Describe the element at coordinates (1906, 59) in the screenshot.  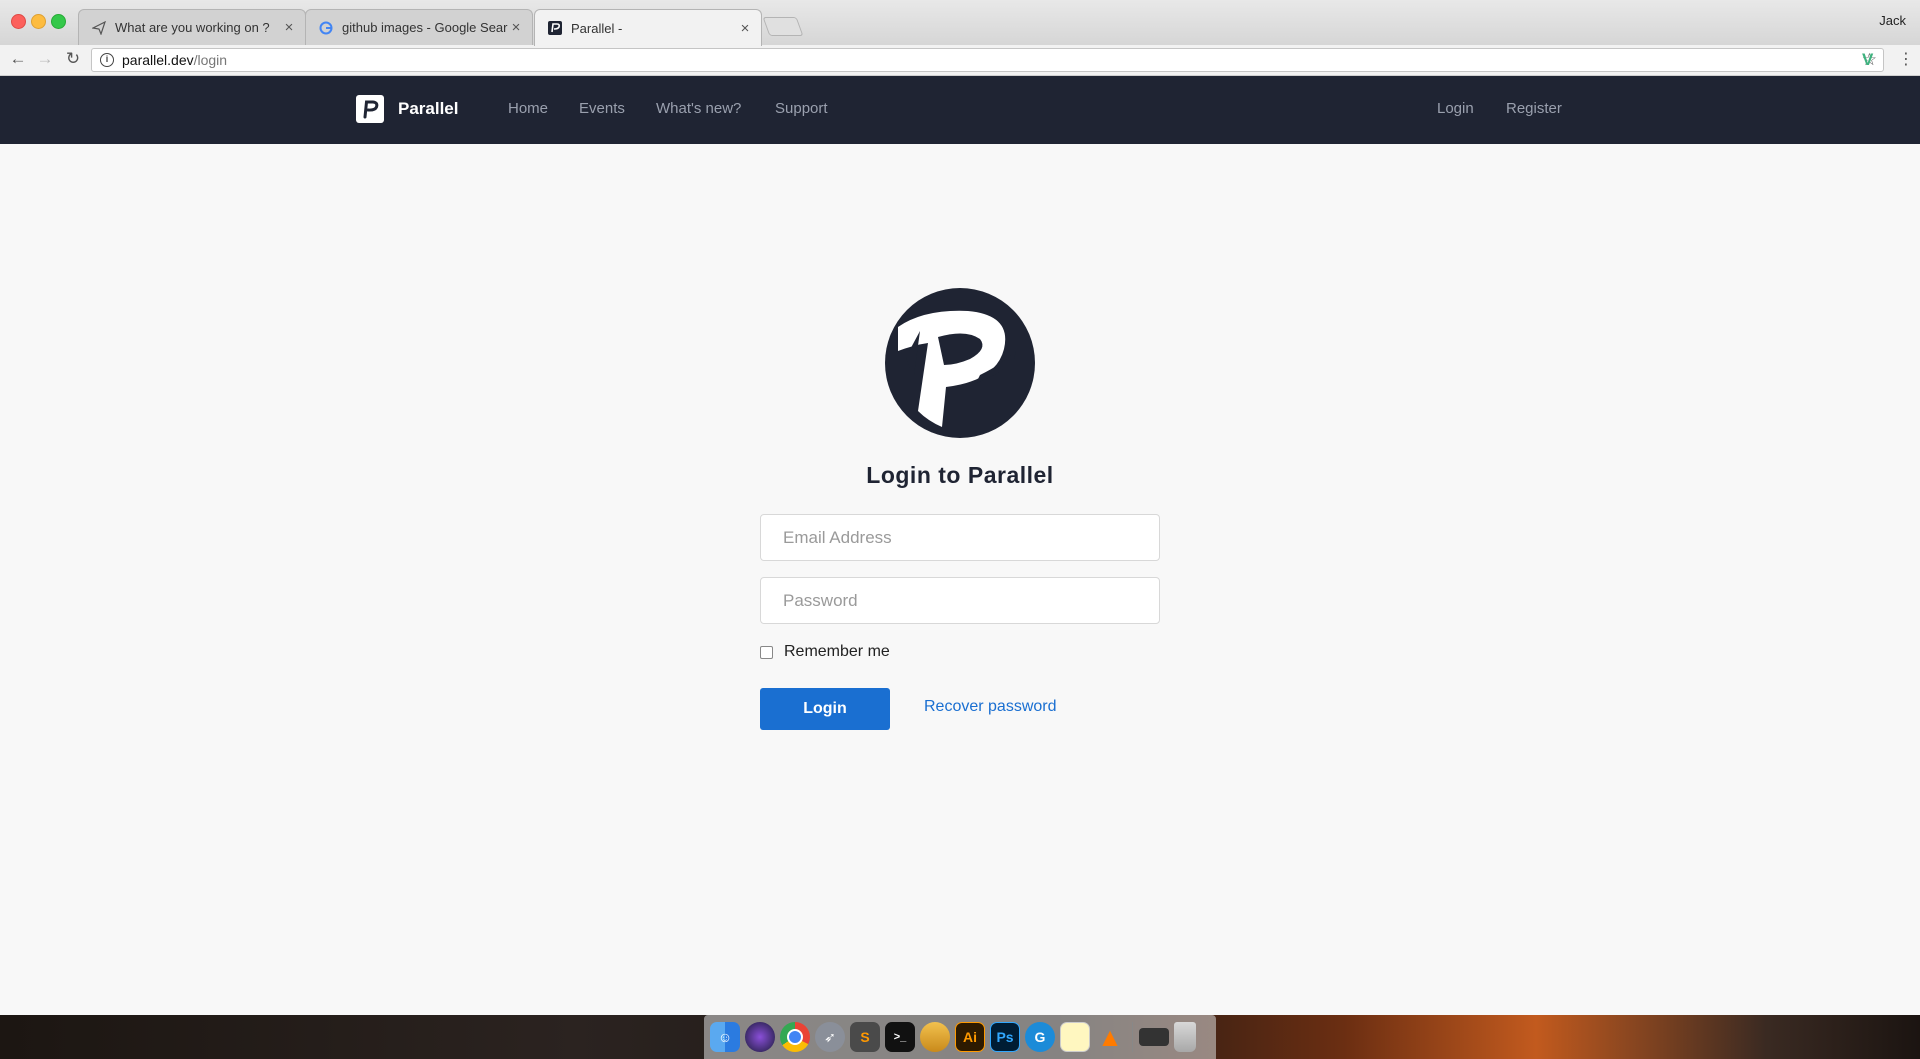
I see `browser-menu-icon: ⋮` at that location.